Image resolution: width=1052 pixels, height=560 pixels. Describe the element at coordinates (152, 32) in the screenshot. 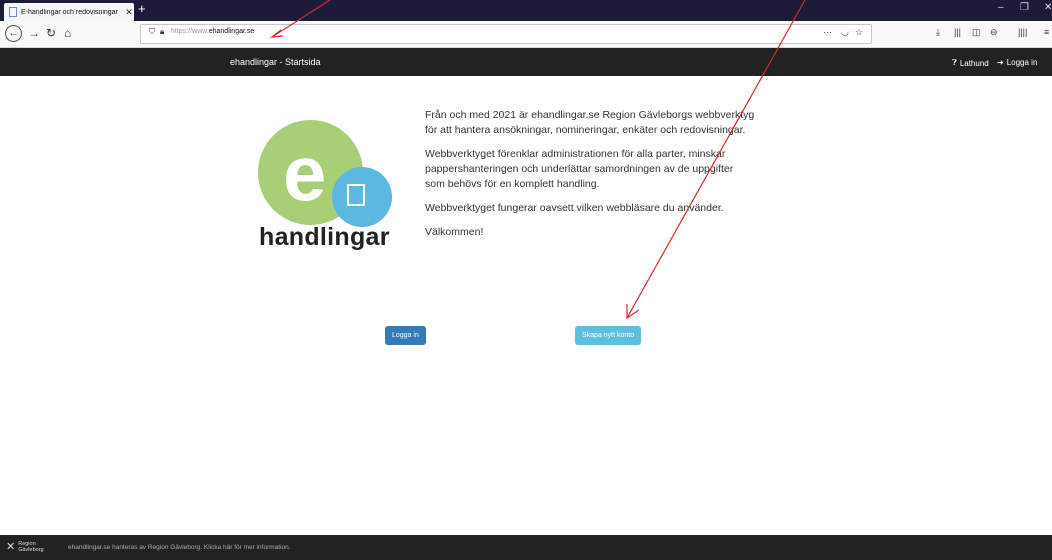

I see `shield-icon: ⛉` at that location.